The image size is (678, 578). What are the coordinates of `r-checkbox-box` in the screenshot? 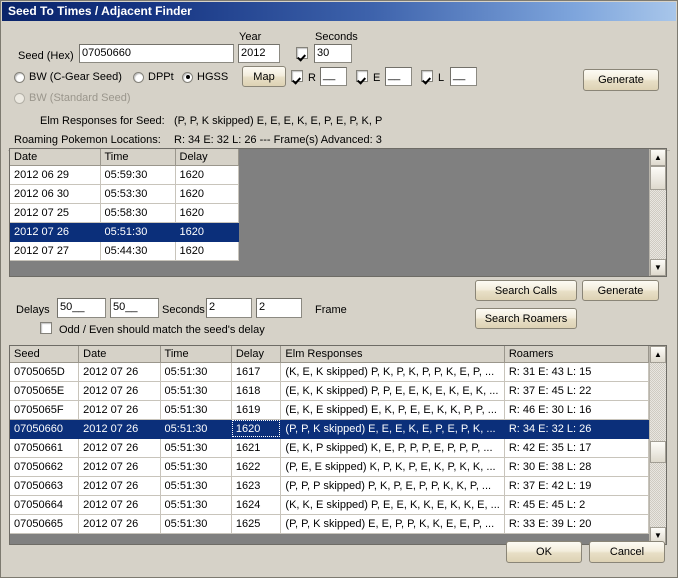 It's located at (297, 76).